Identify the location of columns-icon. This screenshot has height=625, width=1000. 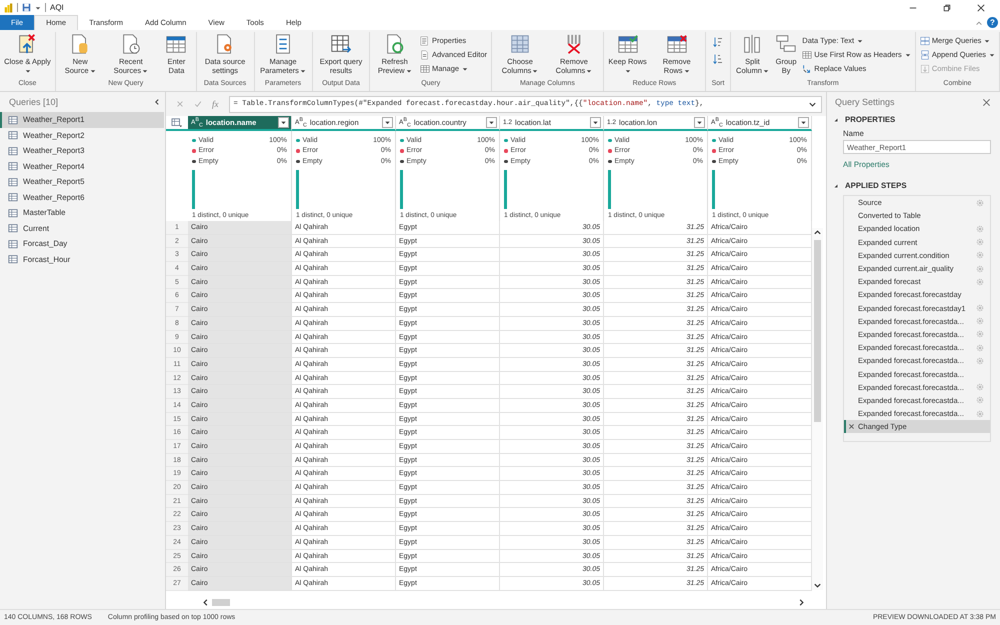
(520, 44).